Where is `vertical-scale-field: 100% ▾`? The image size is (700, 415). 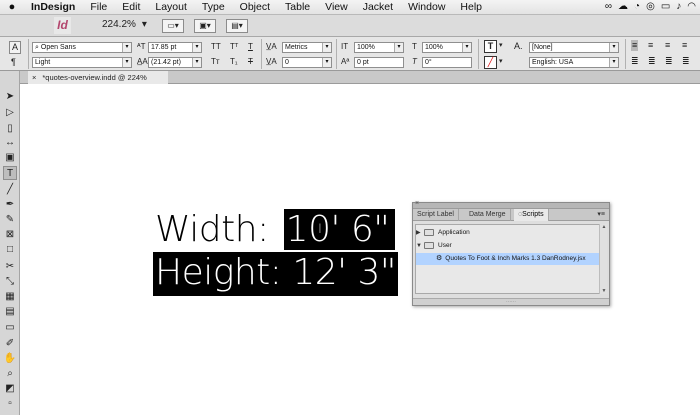
vertical-scale-field: 100% ▾ is located at coordinates (379, 47).